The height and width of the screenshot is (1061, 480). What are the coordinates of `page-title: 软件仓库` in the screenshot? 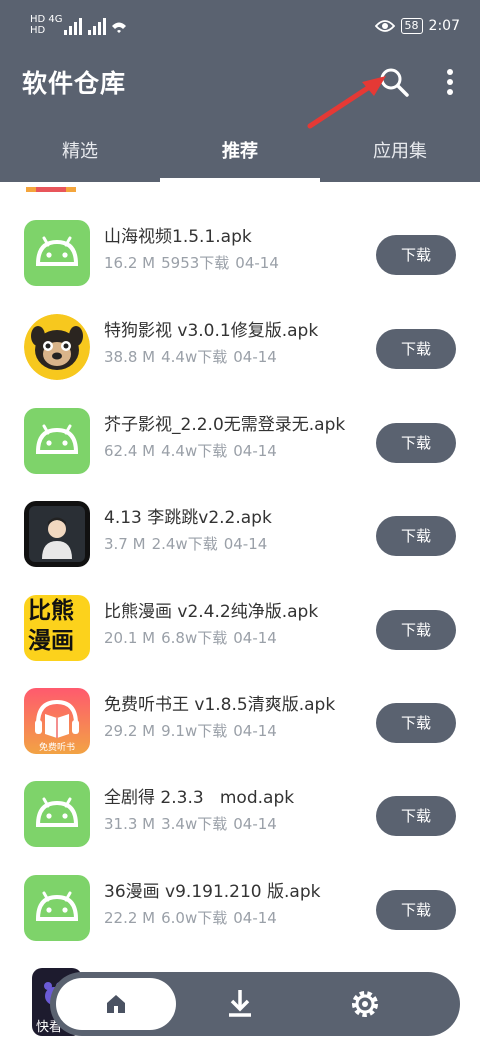 It's located at (74, 83).